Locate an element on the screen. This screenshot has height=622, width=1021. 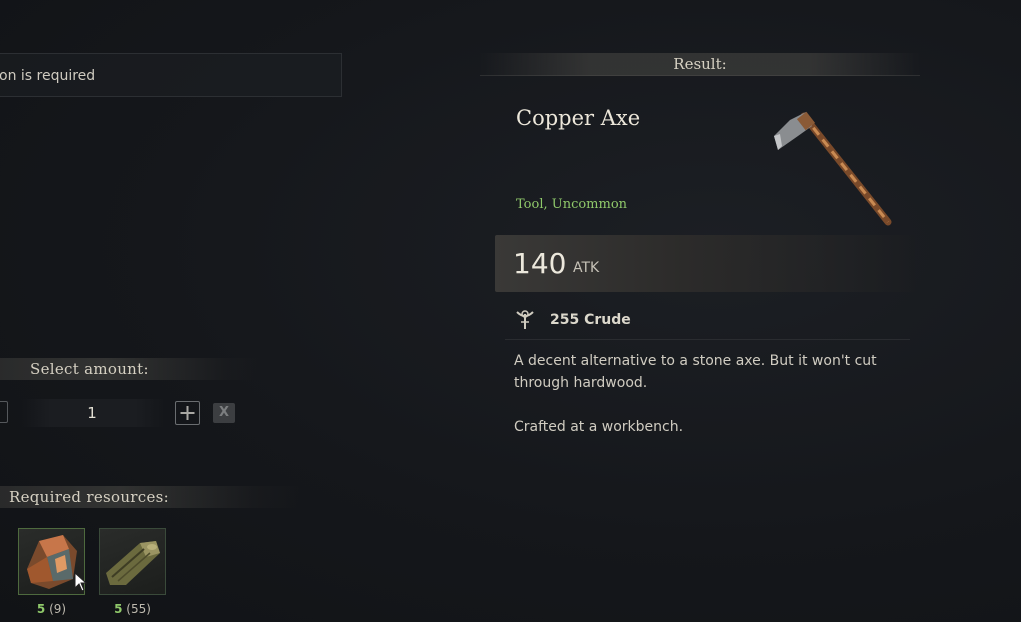
divider is located at coordinates (707, 339).